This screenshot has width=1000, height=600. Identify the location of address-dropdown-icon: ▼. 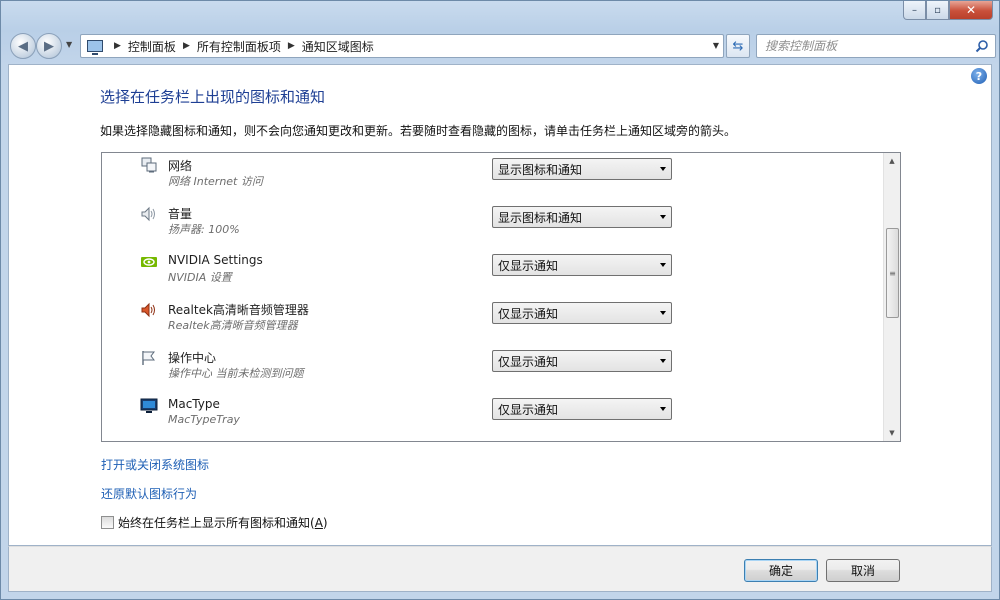
(716, 45).